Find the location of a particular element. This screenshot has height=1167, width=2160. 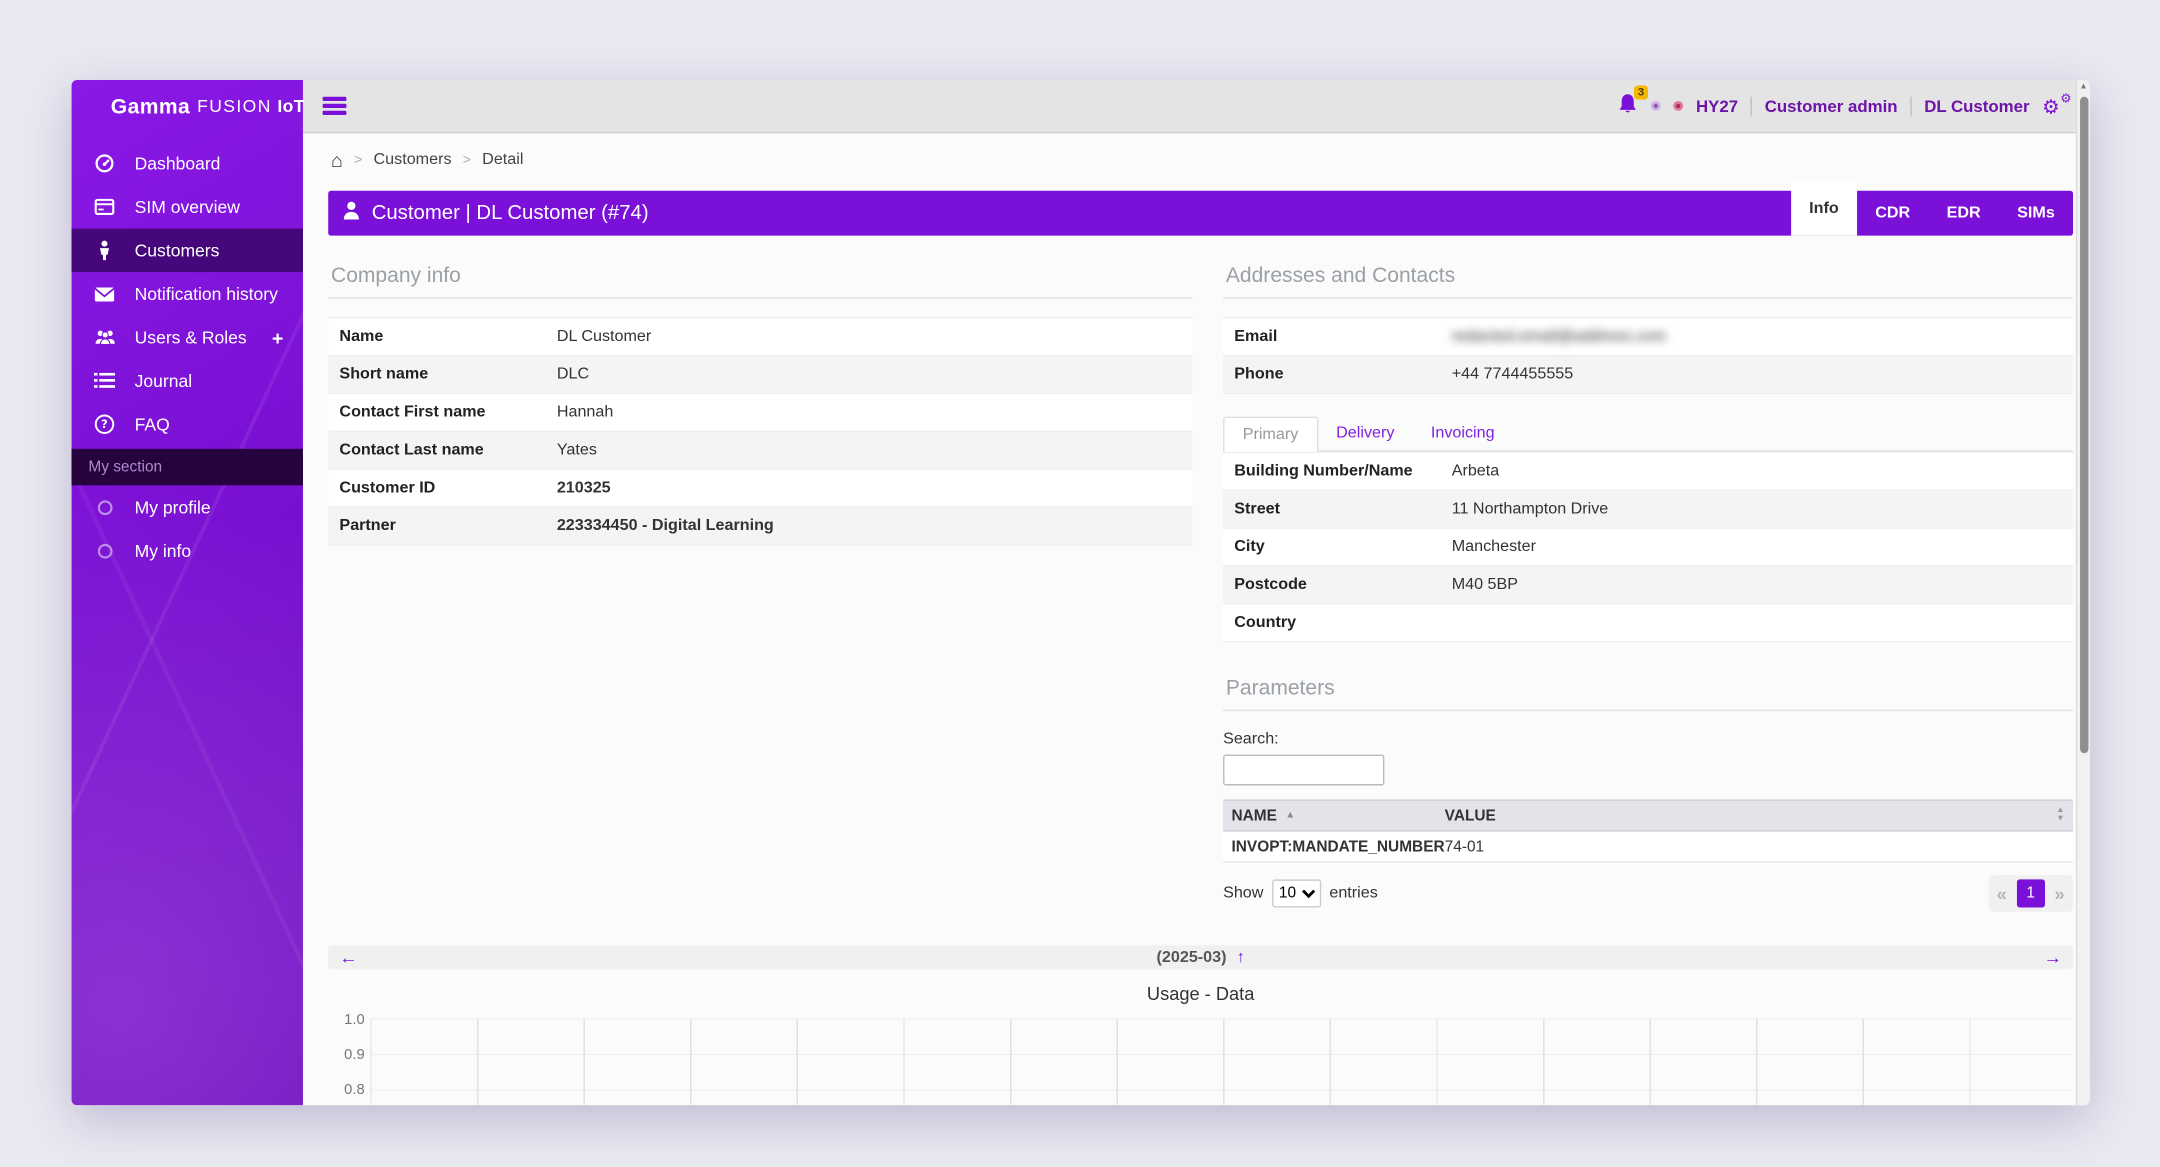

column-header-name: NAME ▲ is located at coordinates (1334, 815).